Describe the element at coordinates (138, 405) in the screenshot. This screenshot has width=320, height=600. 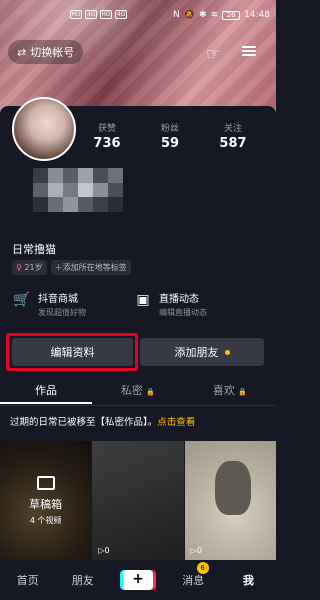
I see `divider` at that location.